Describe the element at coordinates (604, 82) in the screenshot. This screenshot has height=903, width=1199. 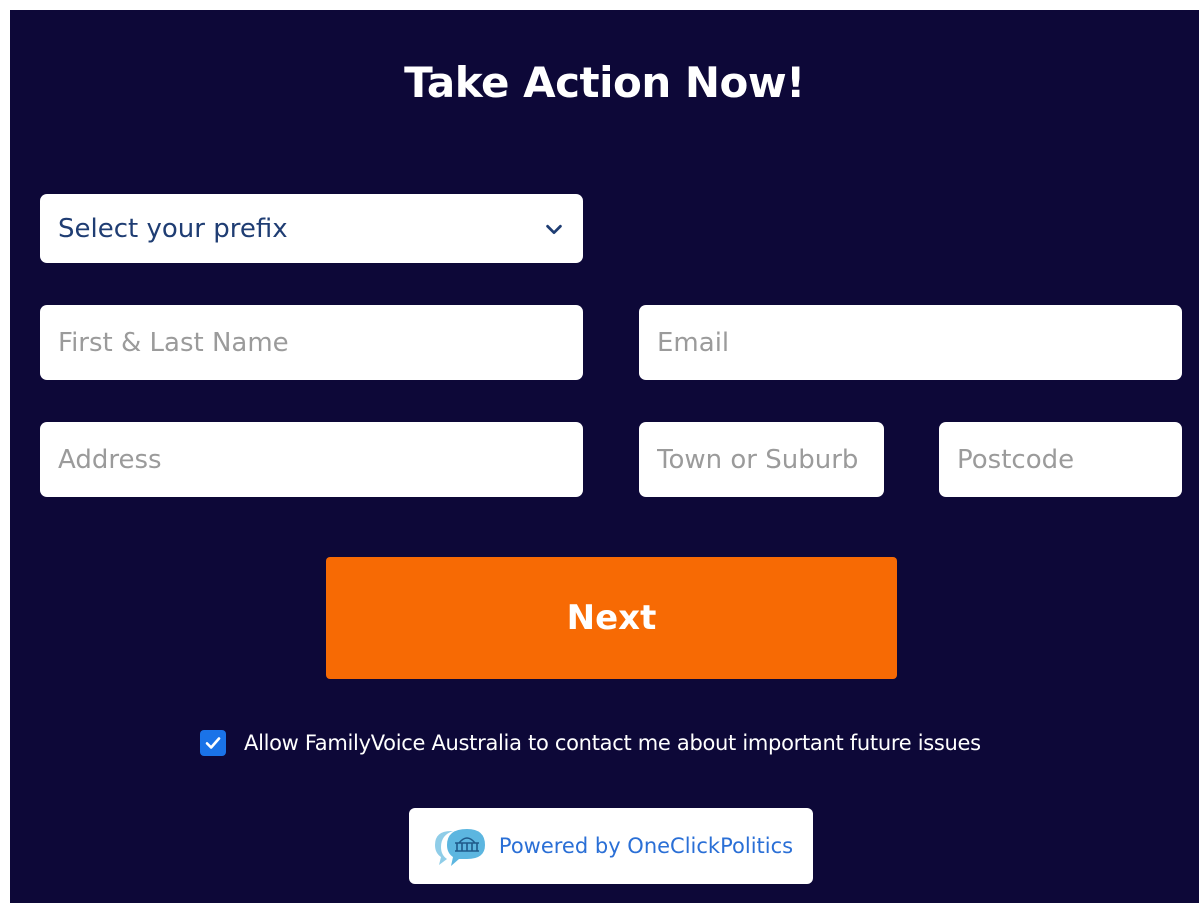
I see `page-title: Take Action Now!` at that location.